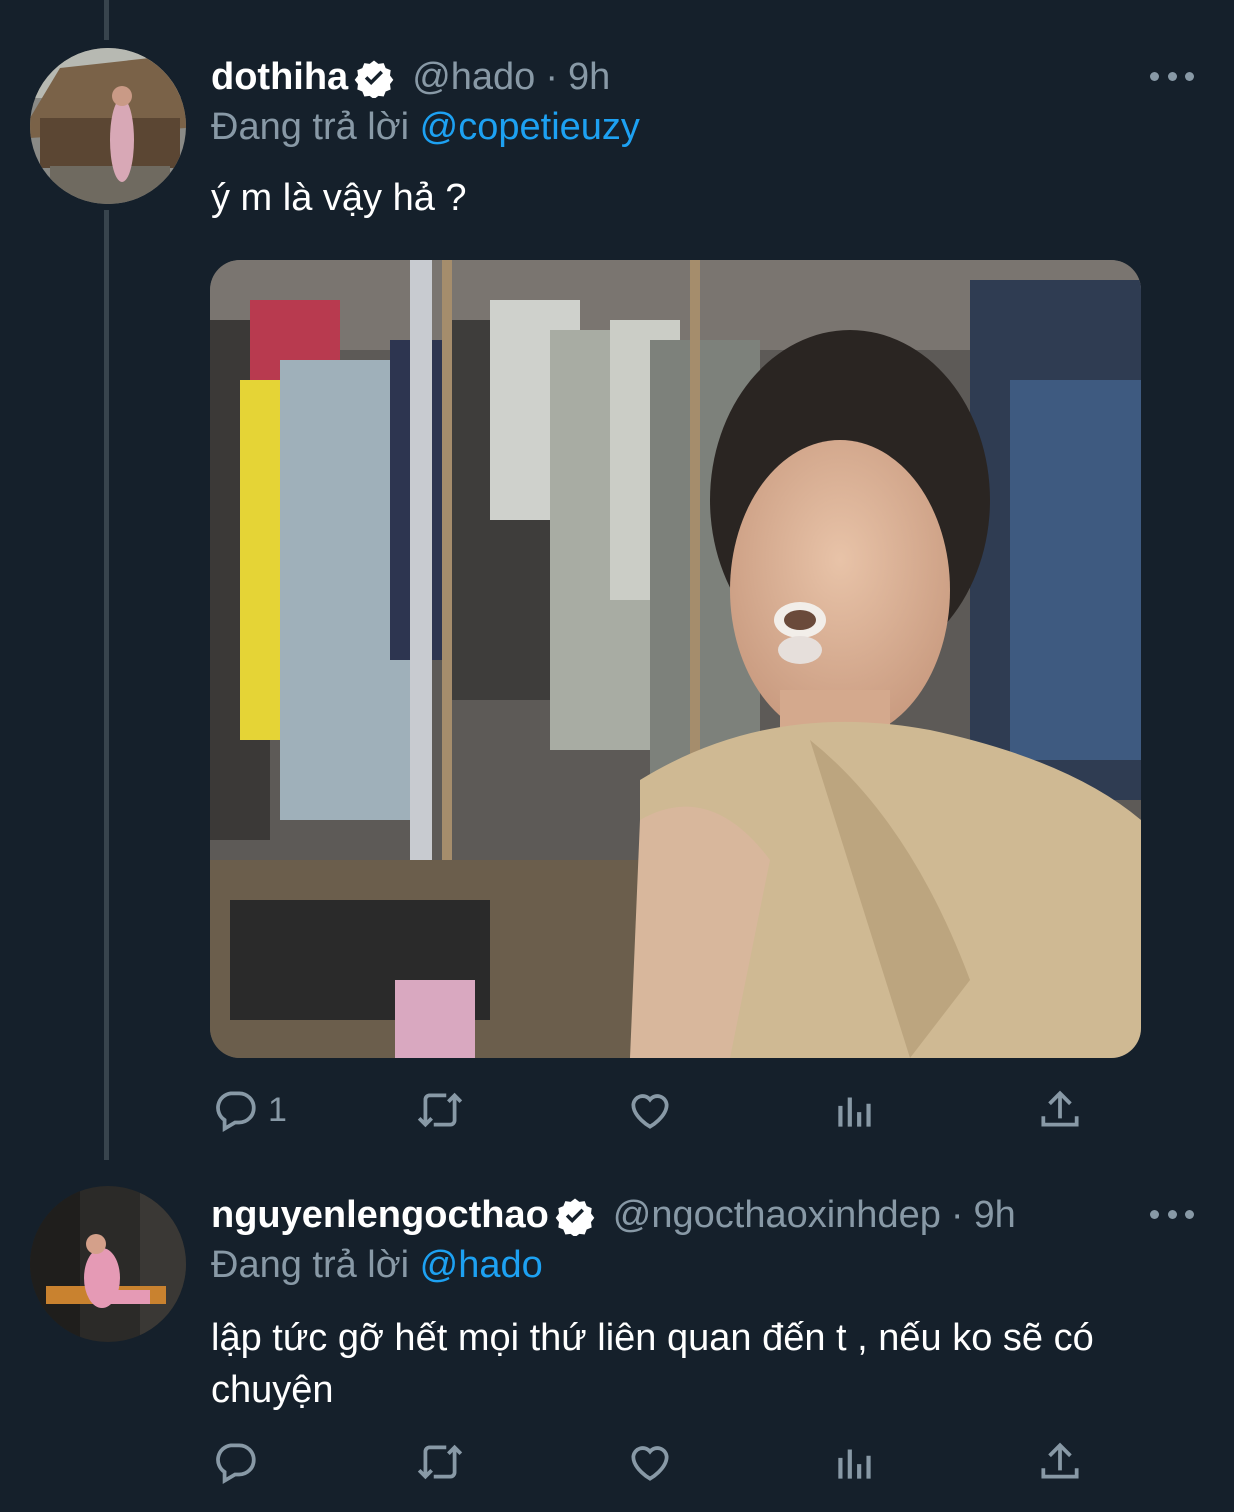 This screenshot has width=1234, height=1512. I want to click on handle: @ngocthaoxinhdep, so click(777, 1215).